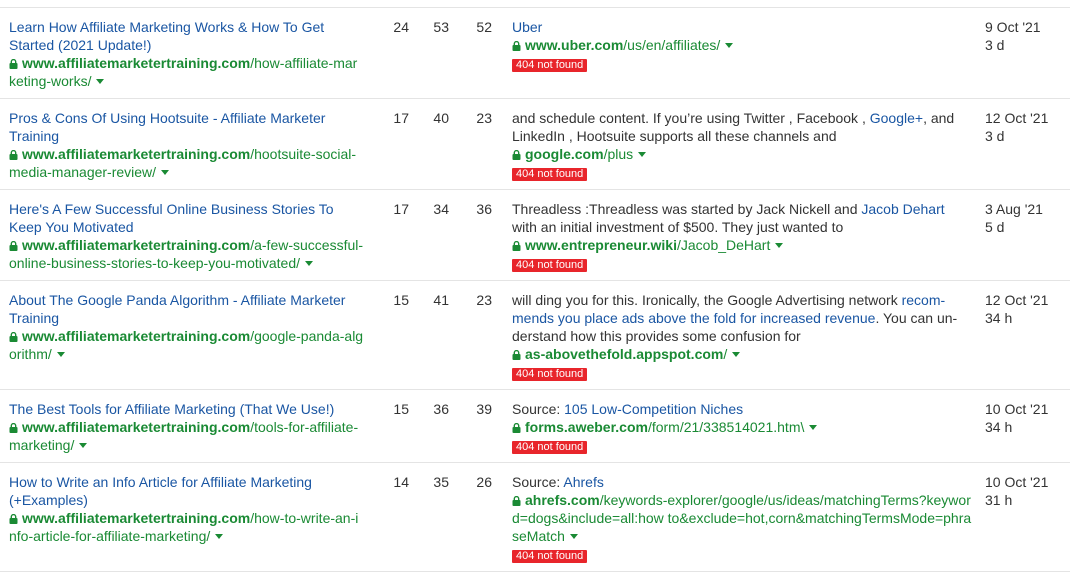 The height and width of the screenshot is (575, 1070). What do you see at coordinates (484, 409) in the screenshot?
I see `metric-3: 39` at bounding box center [484, 409].